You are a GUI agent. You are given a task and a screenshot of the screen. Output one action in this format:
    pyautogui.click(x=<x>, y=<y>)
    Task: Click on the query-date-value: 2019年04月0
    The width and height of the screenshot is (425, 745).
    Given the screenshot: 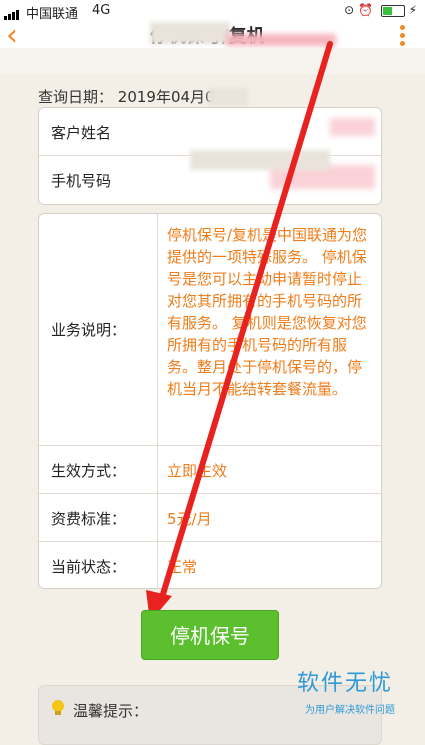 What is the action you would take?
    pyautogui.click(x=166, y=97)
    